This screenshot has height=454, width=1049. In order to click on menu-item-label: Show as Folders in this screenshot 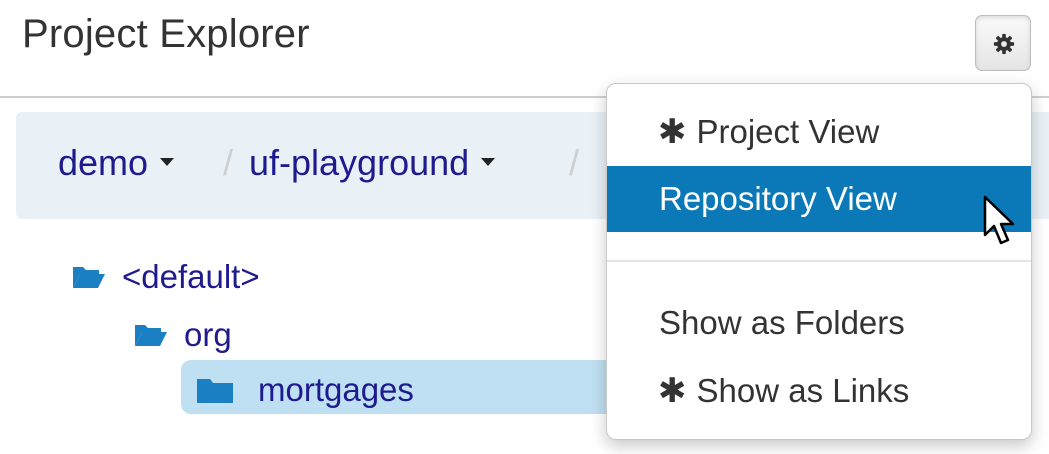, I will do `click(782, 322)`.